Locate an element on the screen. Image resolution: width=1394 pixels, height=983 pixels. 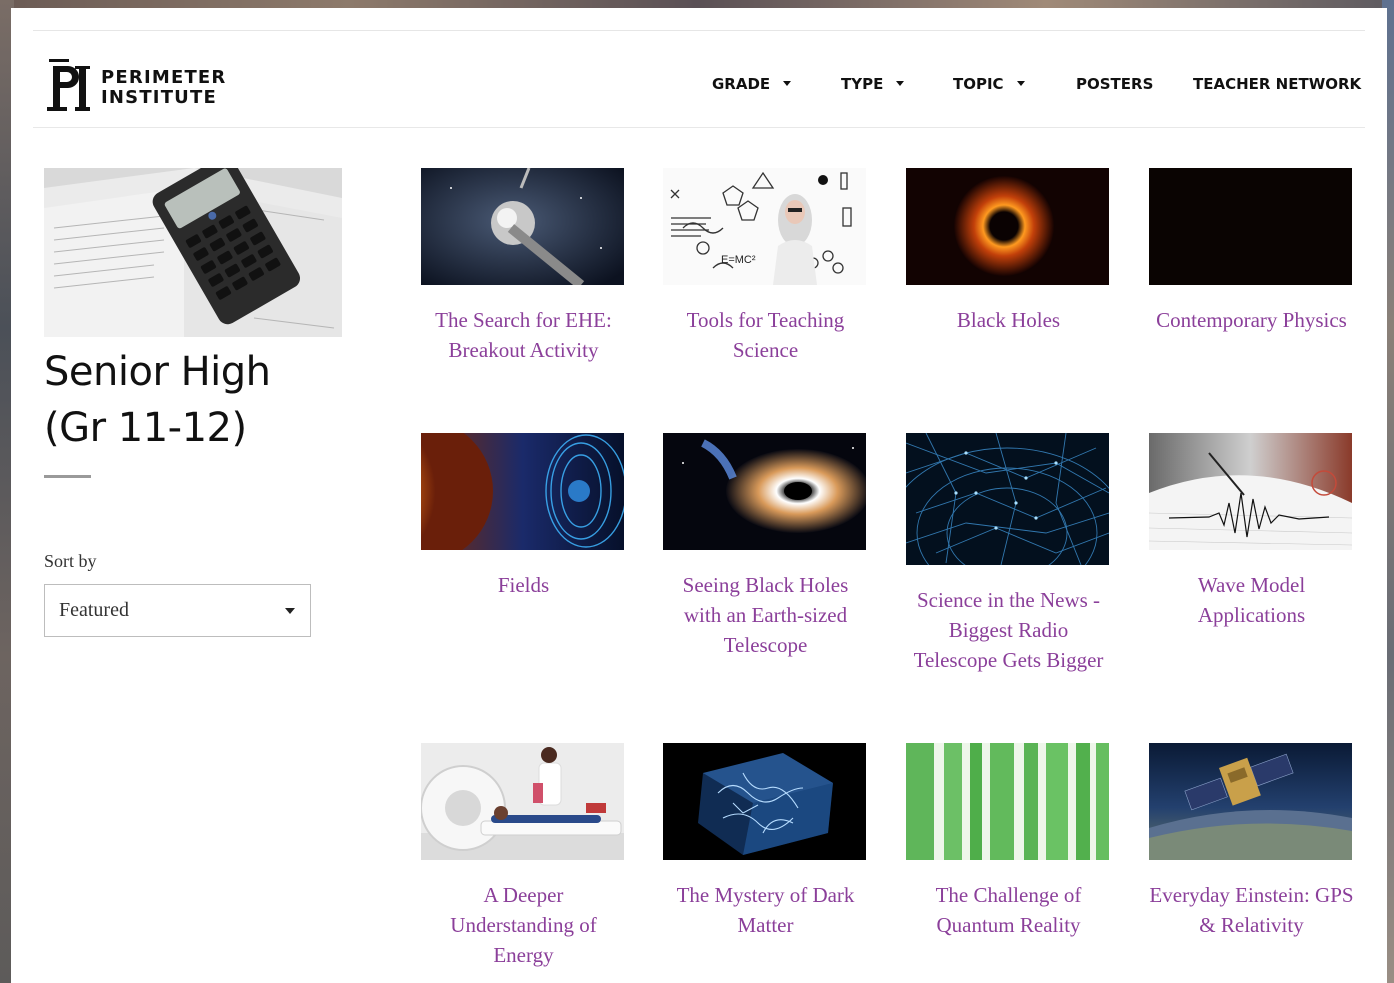
card-thumbnail-sun-earth-fields is located at coordinates (522, 491).